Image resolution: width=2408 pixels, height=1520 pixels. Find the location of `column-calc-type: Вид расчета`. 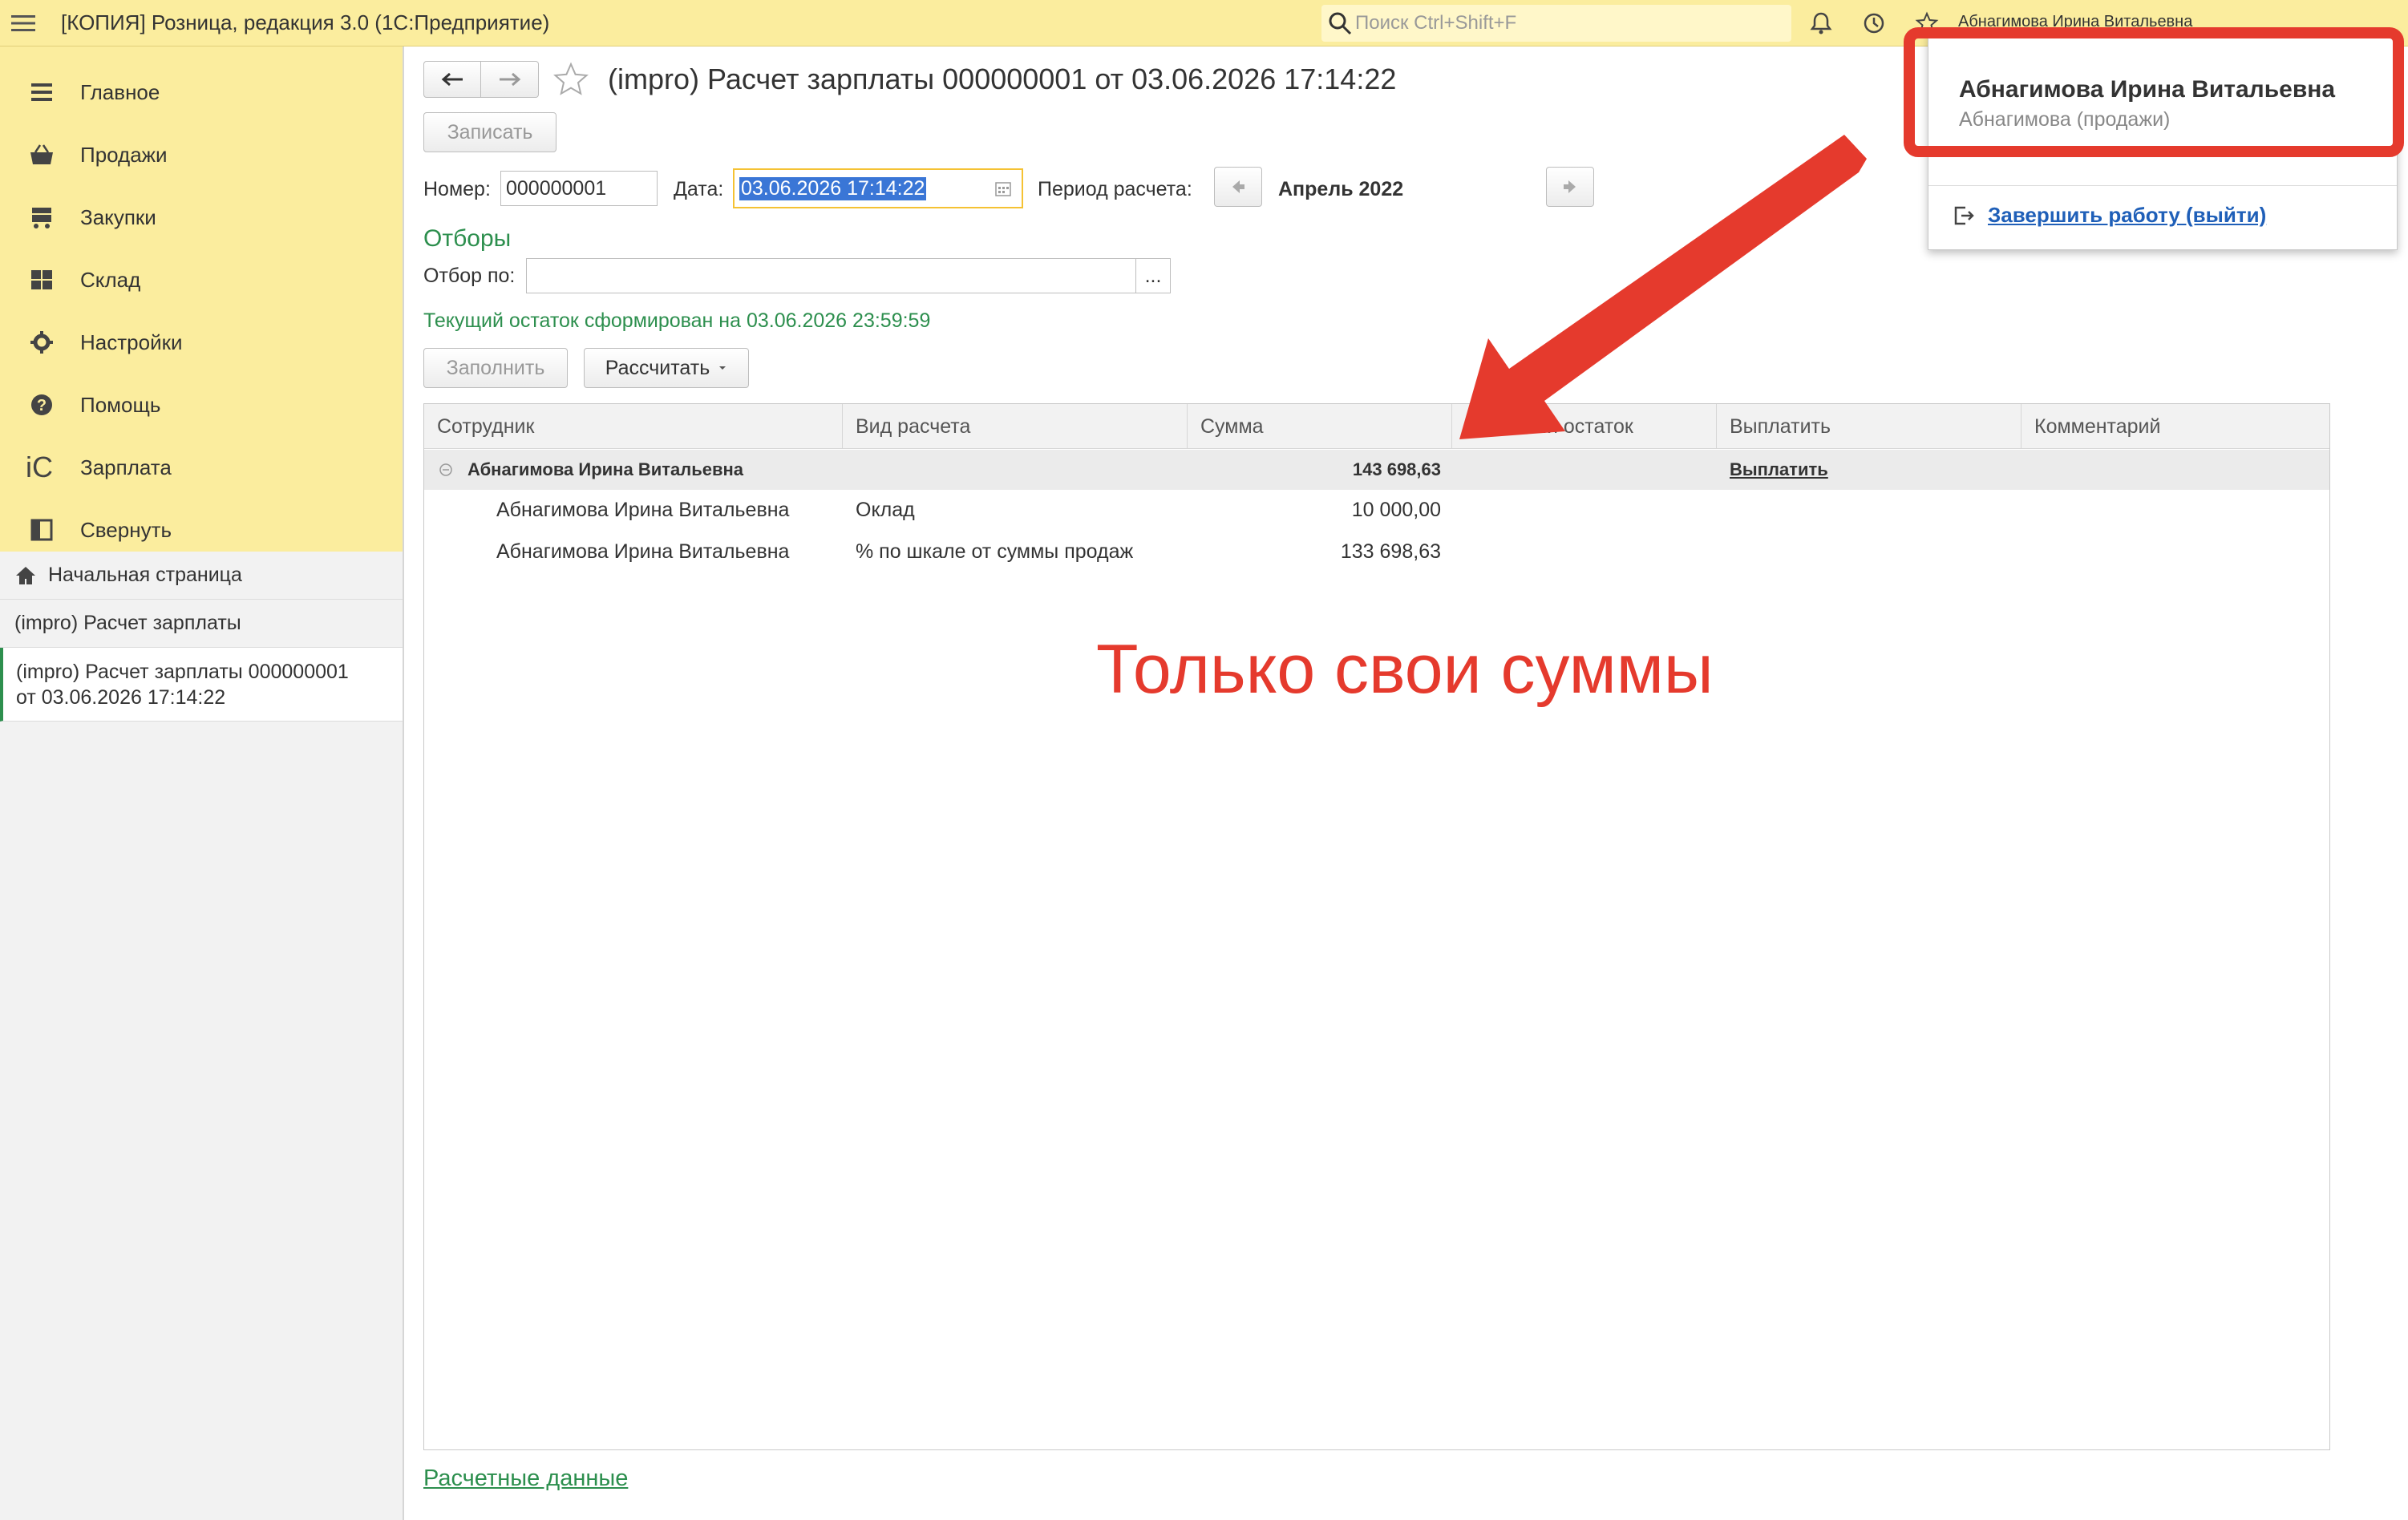

column-calc-type: Вид расчета is located at coordinates (1016, 427).